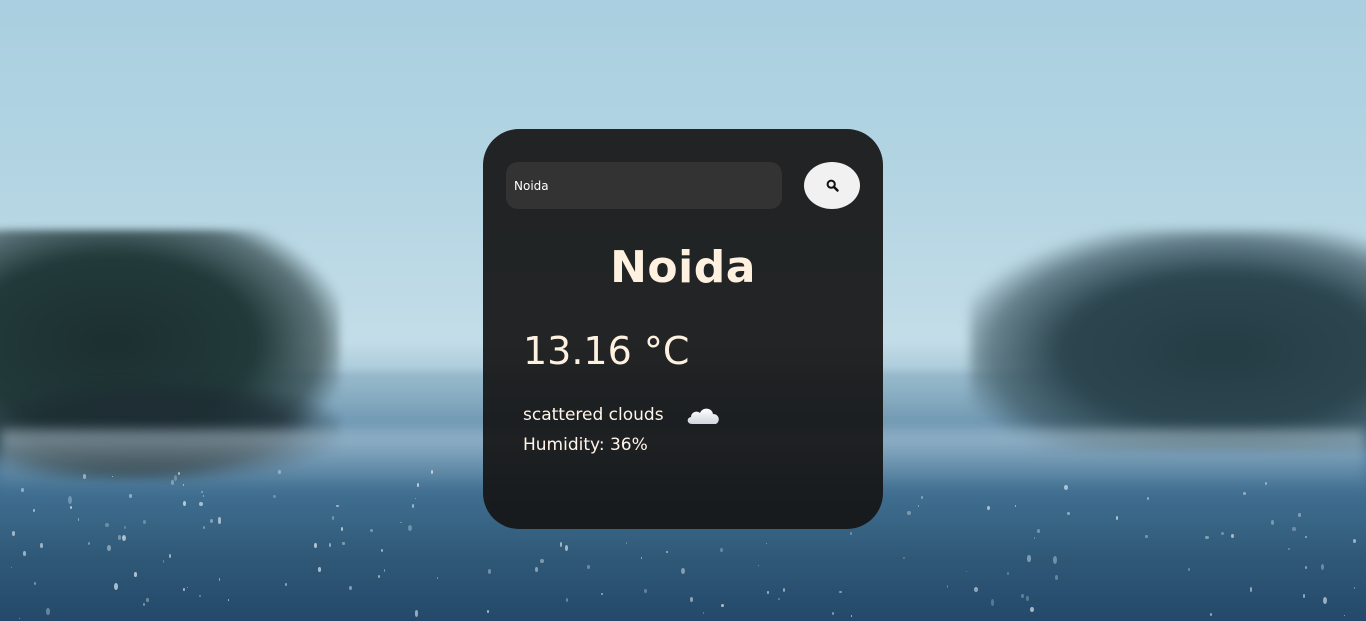 This screenshot has height=621, width=1366. Describe the element at coordinates (170, 430) in the screenshot. I see `background-island-left-shore` at that location.